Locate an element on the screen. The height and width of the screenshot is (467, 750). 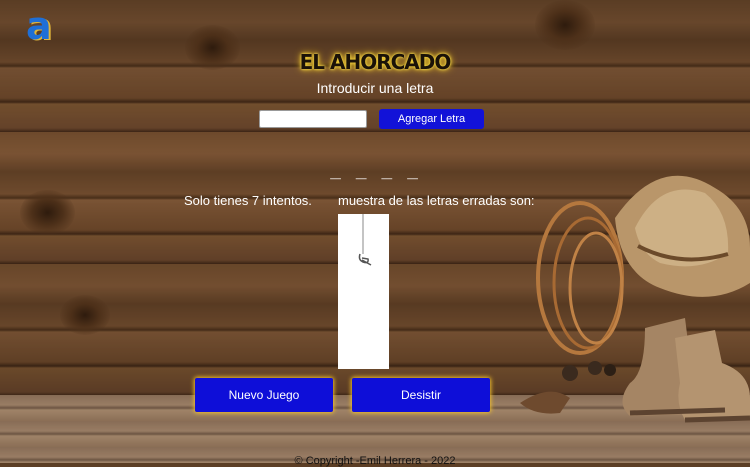
subtitle: Introducir una letra is located at coordinates (375, 88).